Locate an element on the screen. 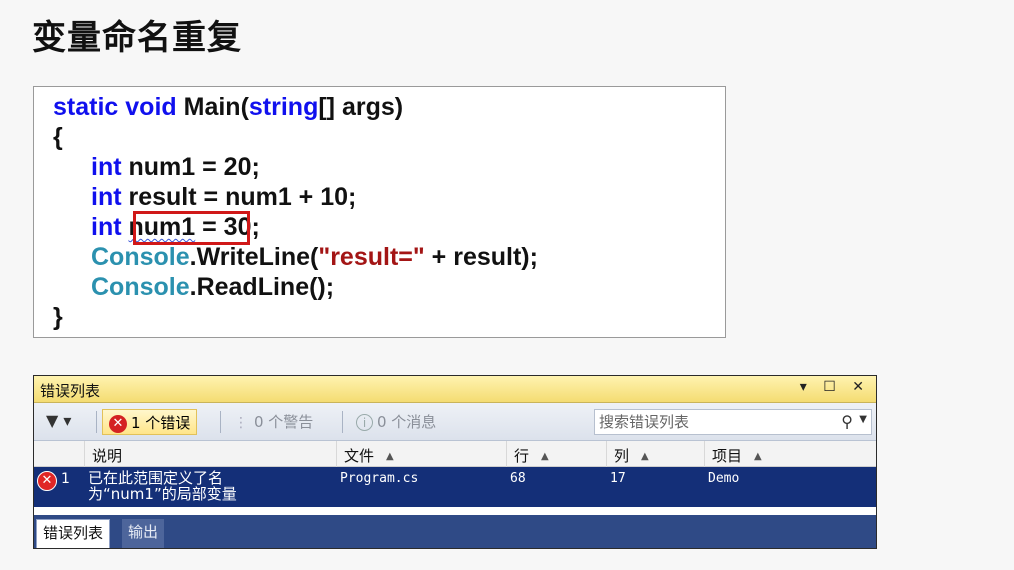  row-line: 68 is located at coordinates (518, 478).